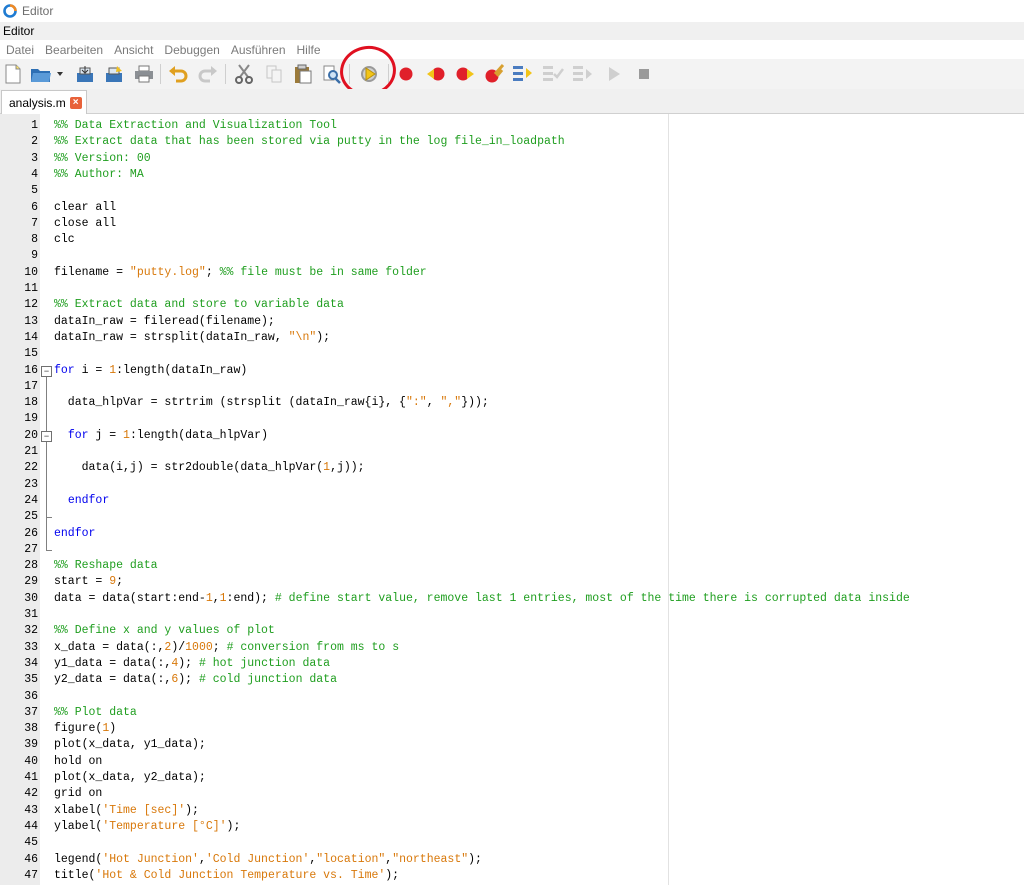 This screenshot has width=1024, height=885. Describe the element at coordinates (308, 50) in the screenshot. I see `menu-hilfe: Hilfe` at that location.